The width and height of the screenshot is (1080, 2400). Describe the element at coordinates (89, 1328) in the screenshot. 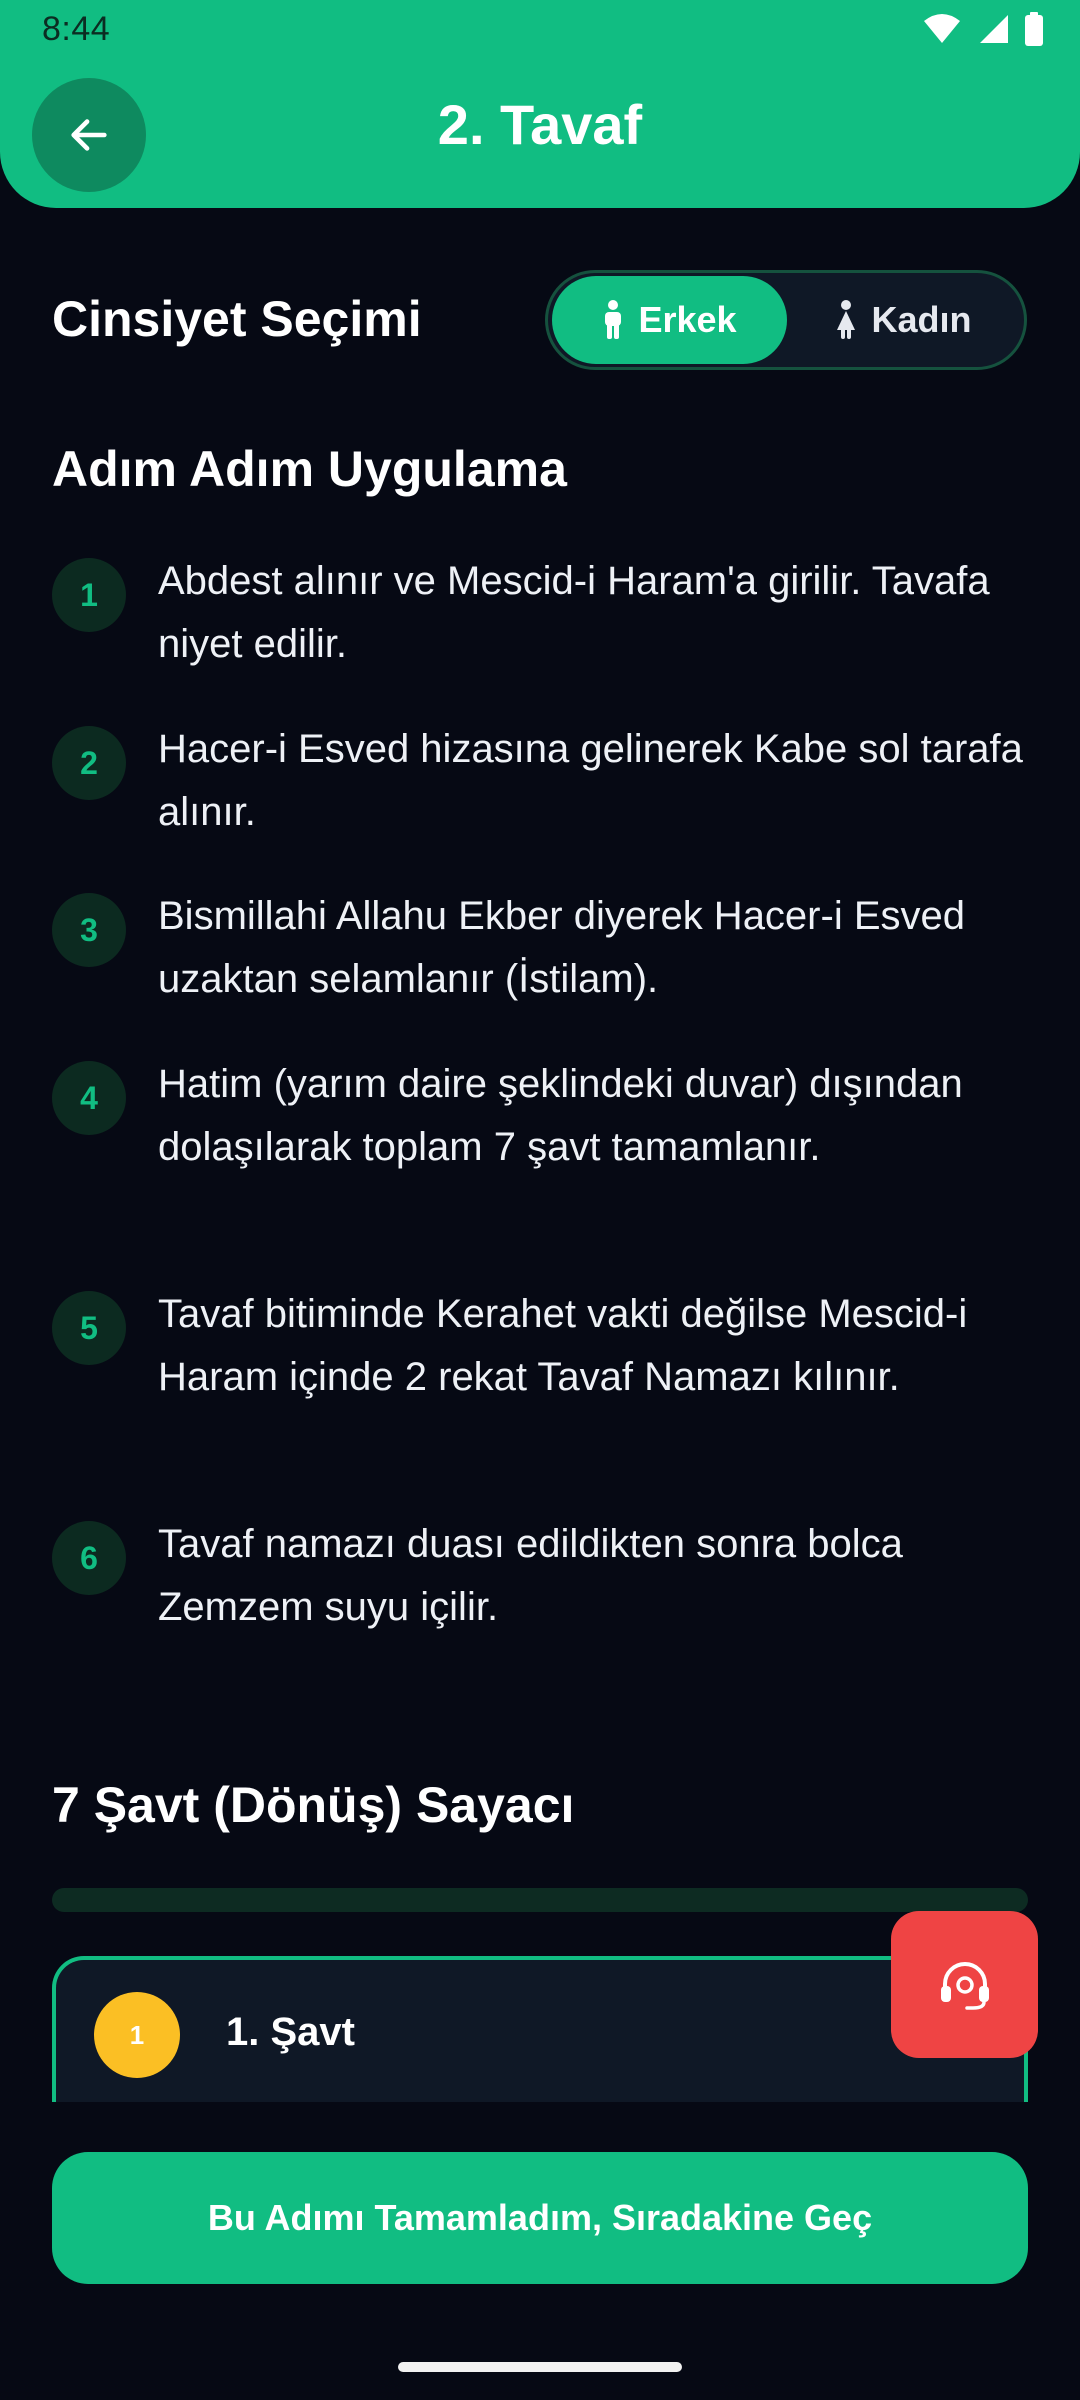

I see `step-number: 5` at that location.